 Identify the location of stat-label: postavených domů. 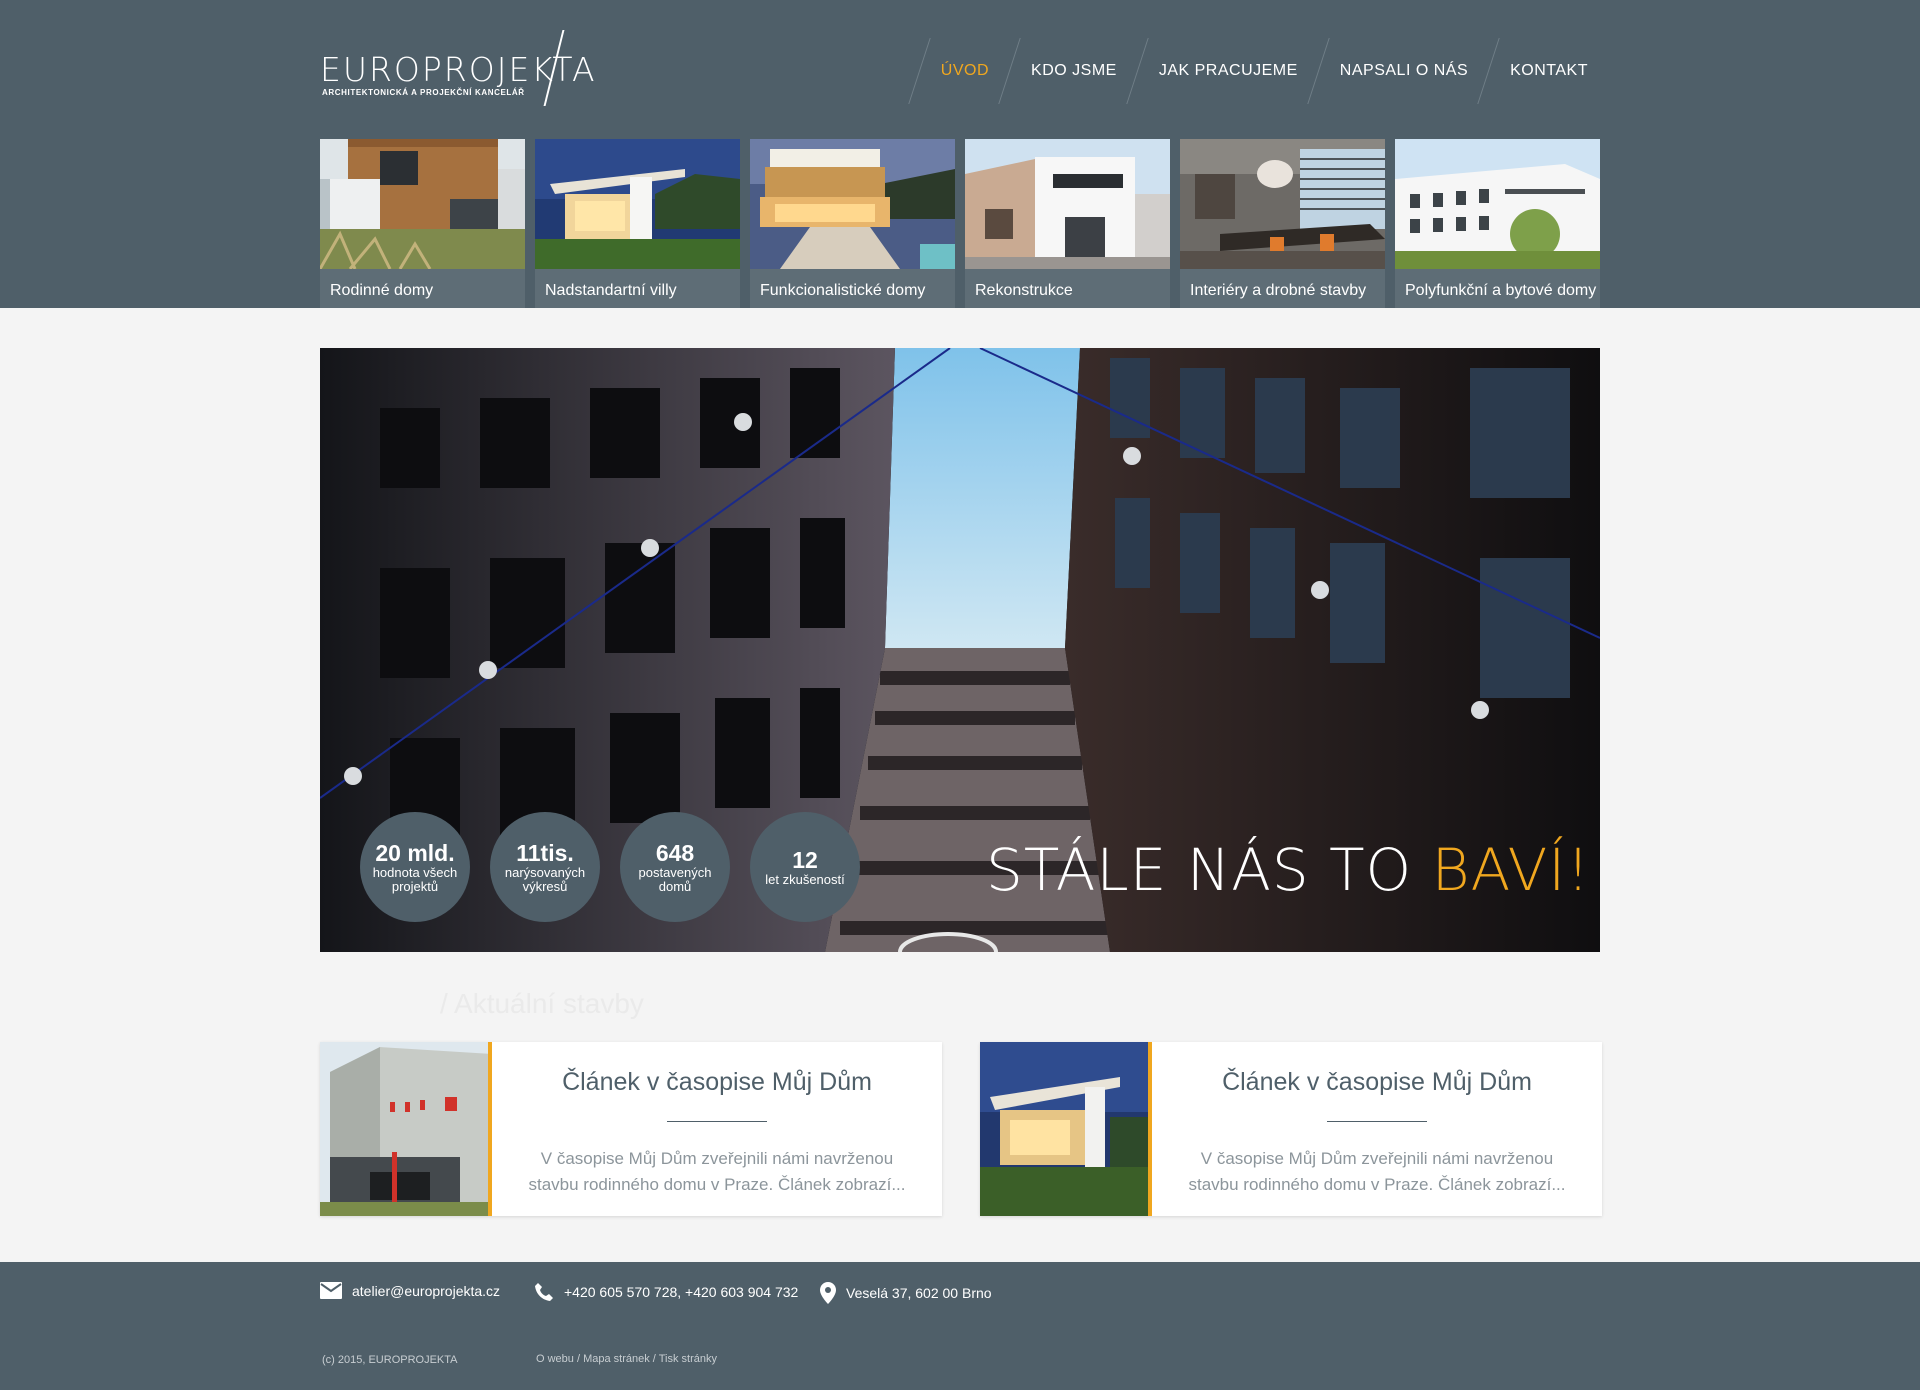
(675, 879).